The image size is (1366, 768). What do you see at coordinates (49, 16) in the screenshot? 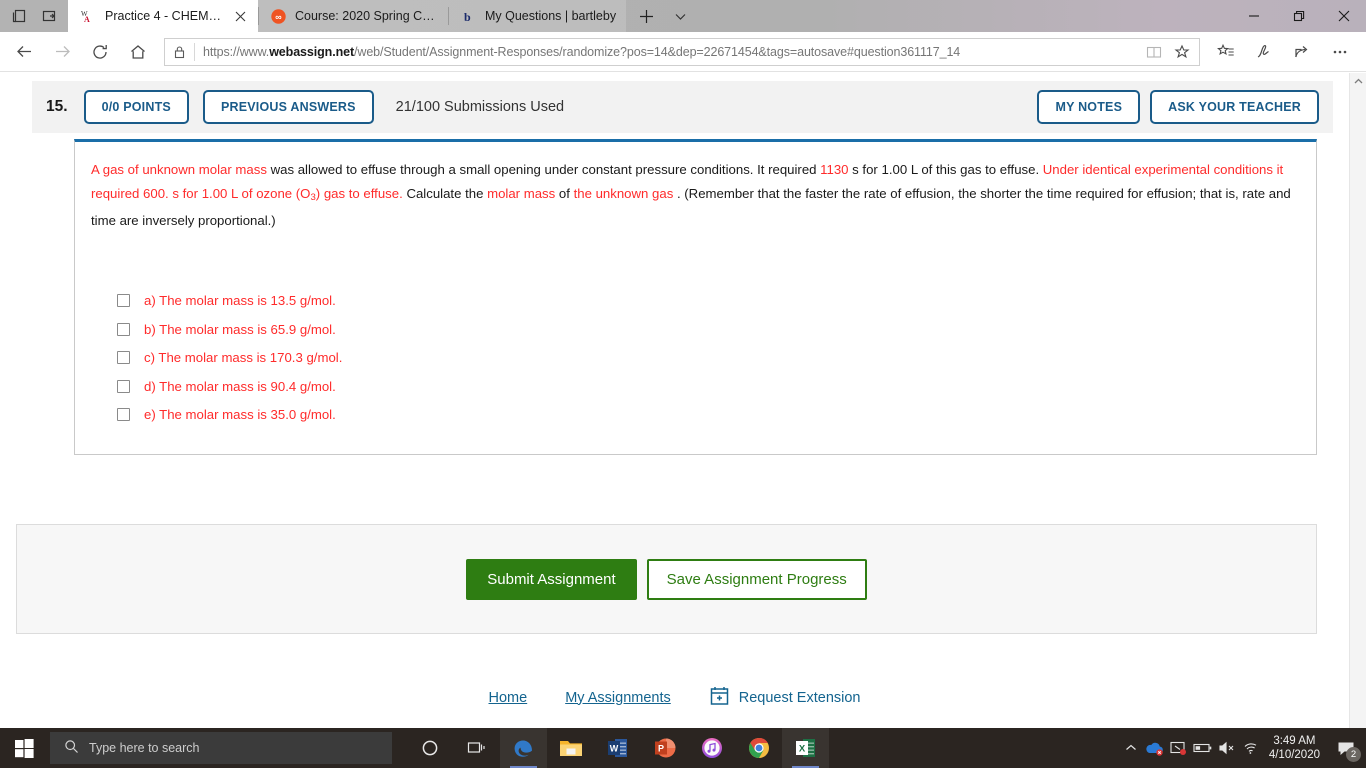
I see `tabs-you-set-aside-icon` at bounding box center [49, 16].